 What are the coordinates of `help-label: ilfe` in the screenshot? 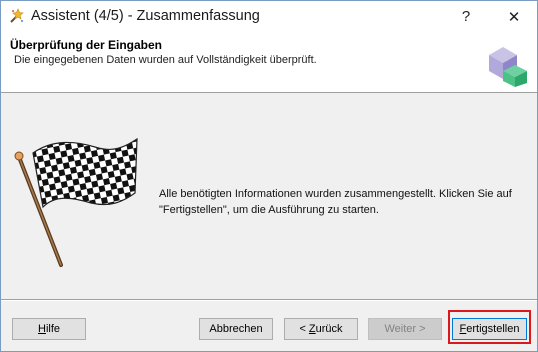 It's located at (52, 329).